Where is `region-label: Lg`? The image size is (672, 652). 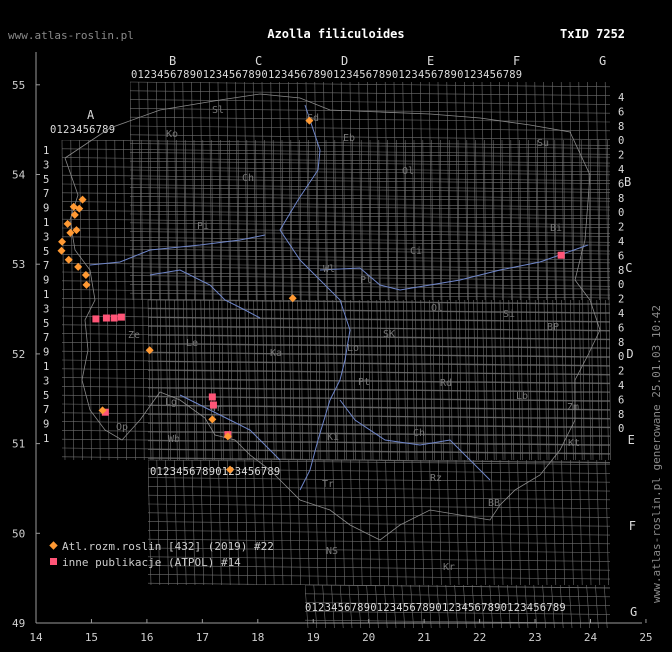
region-label: Lg is located at coordinates (171, 402).